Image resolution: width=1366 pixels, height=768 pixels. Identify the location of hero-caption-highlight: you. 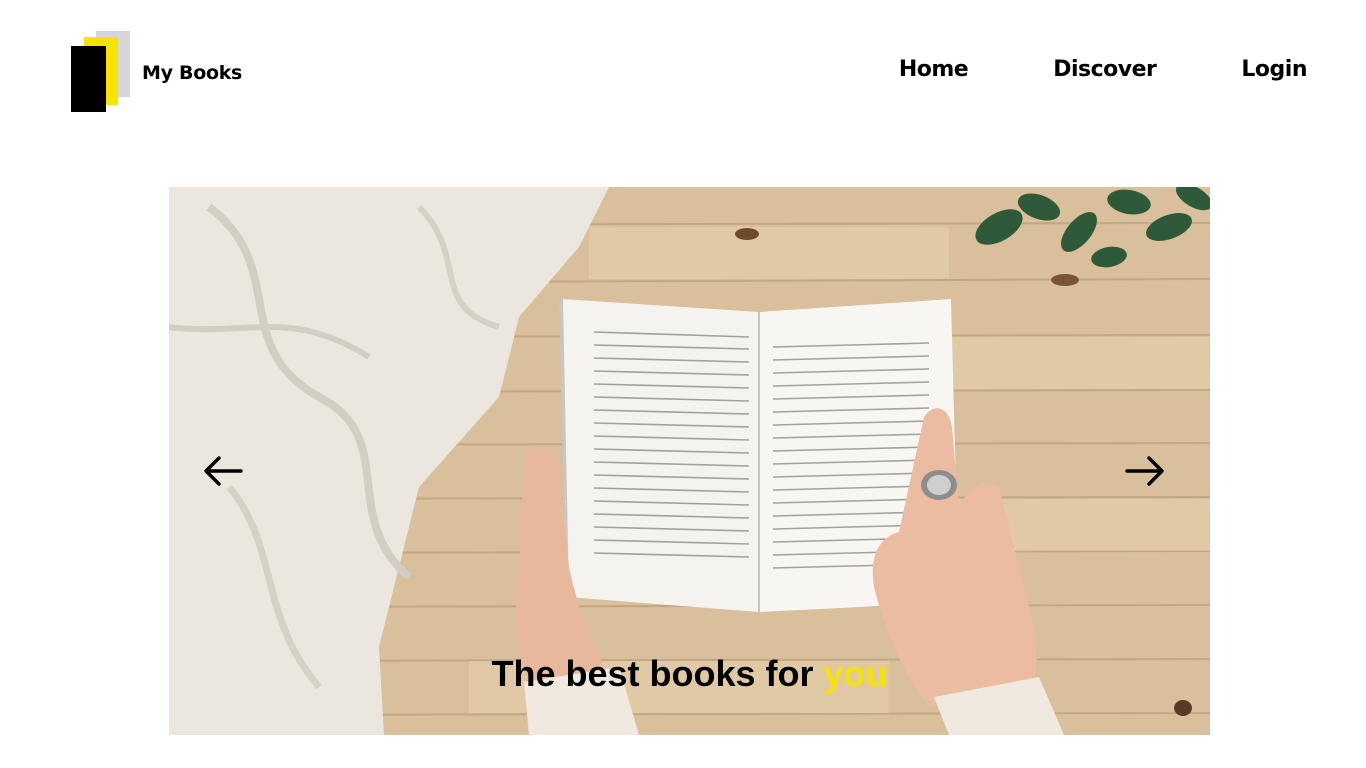
(855, 673).